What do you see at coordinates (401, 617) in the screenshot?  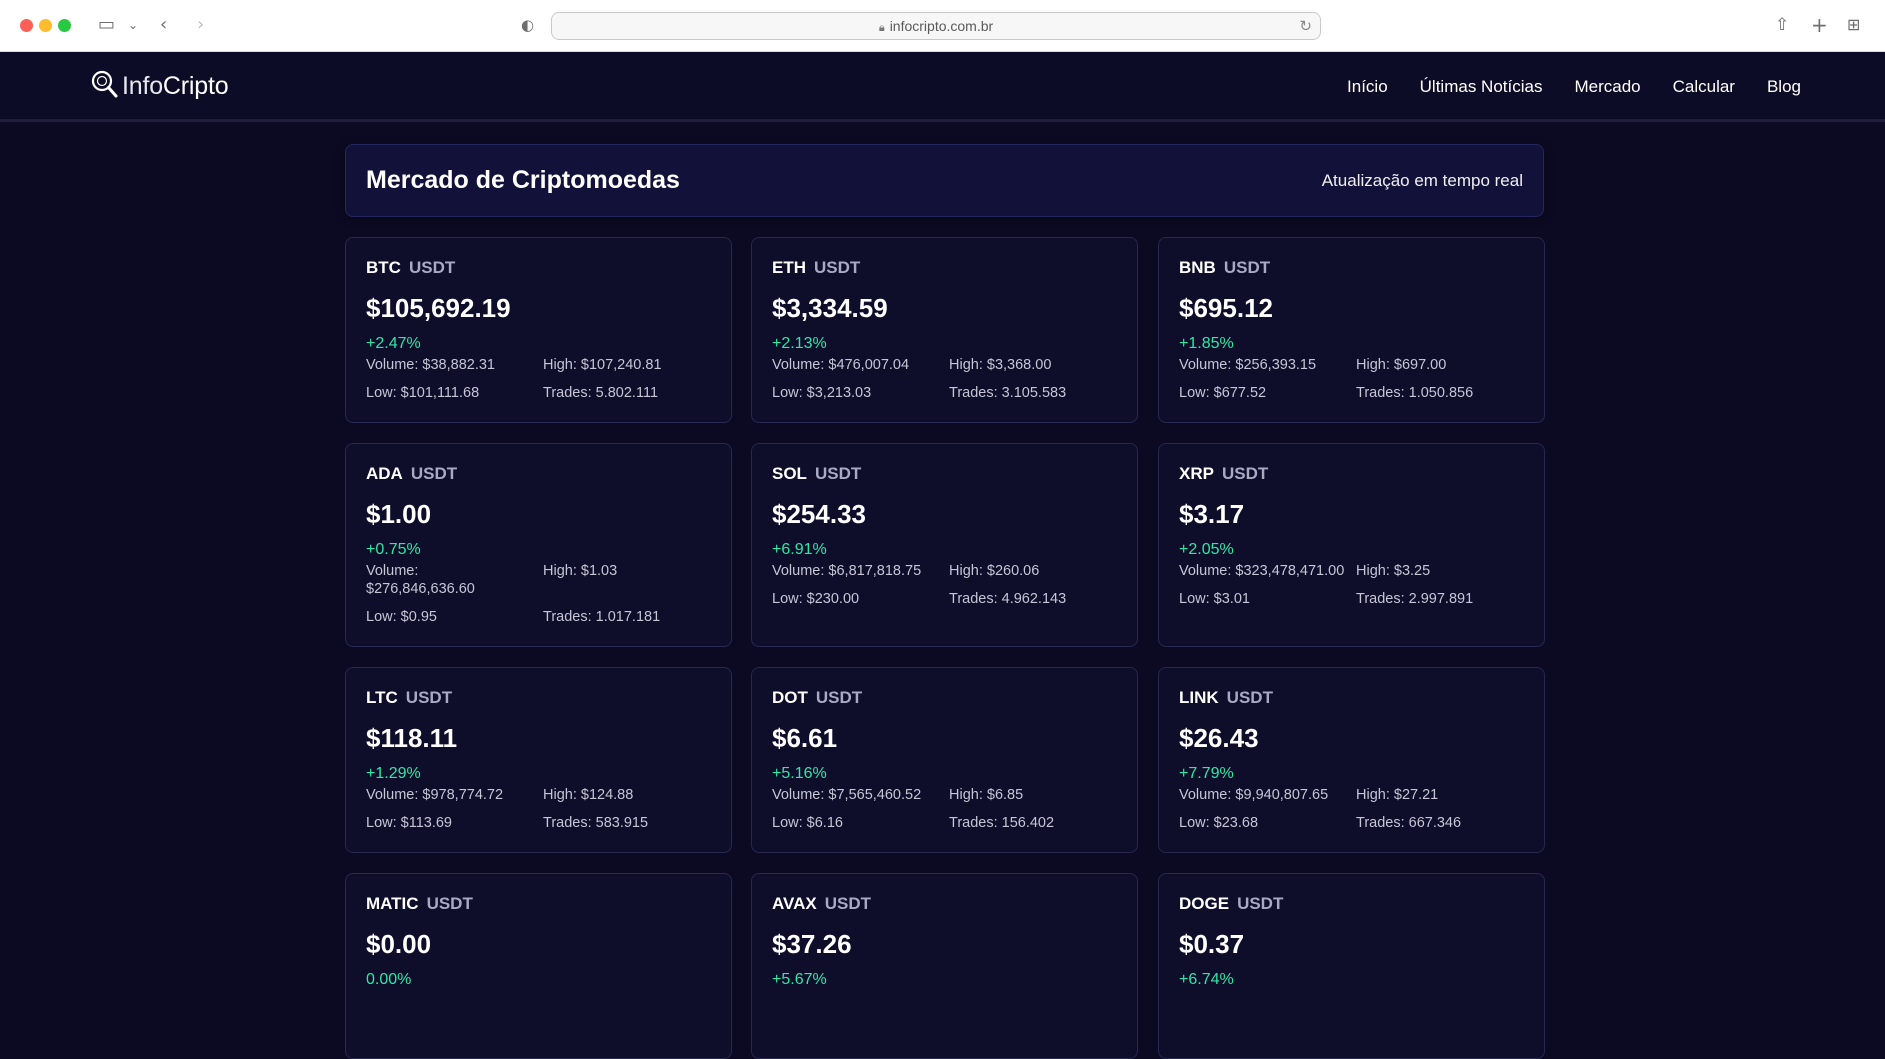 I see `low: Low: $0.95` at bounding box center [401, 617].